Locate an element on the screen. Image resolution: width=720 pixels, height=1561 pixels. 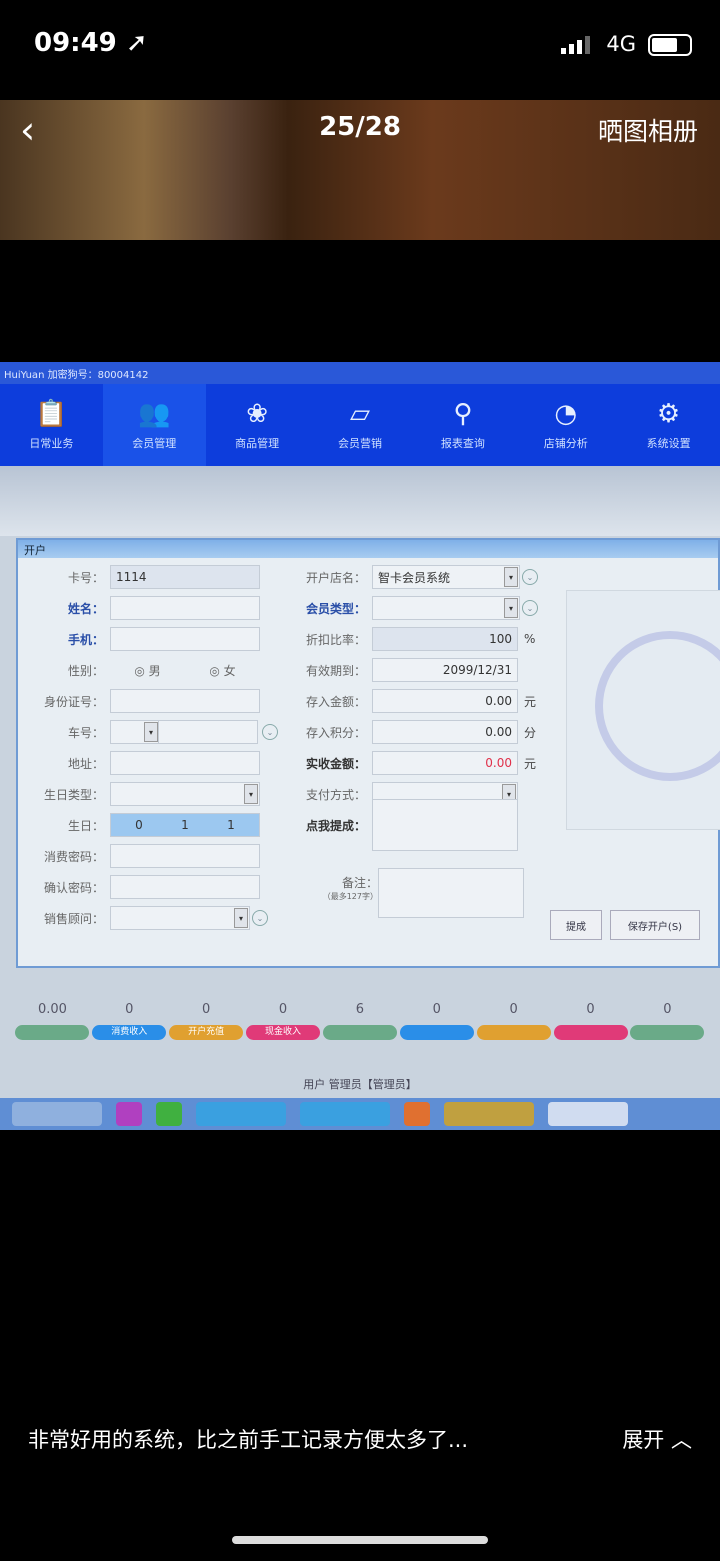
field-label: 实收金额： is located at coordinates (335, 763).